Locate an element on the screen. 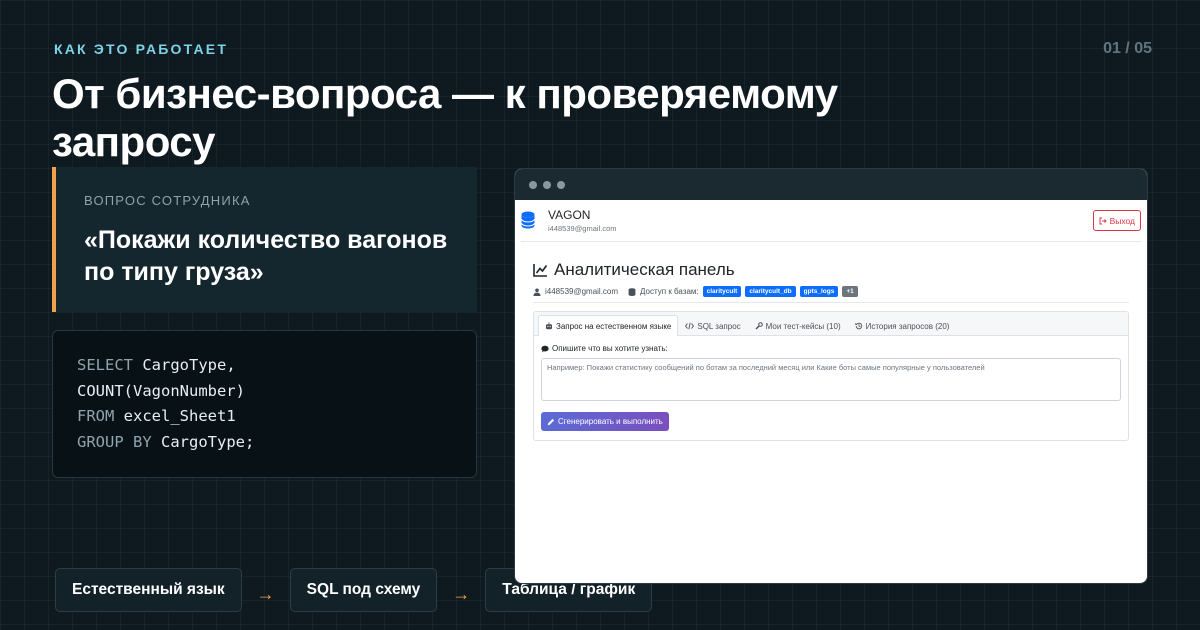 The image size is (1200, 630). sql-identifier: excel_Sheet1 is located at coordinates (179, 416).